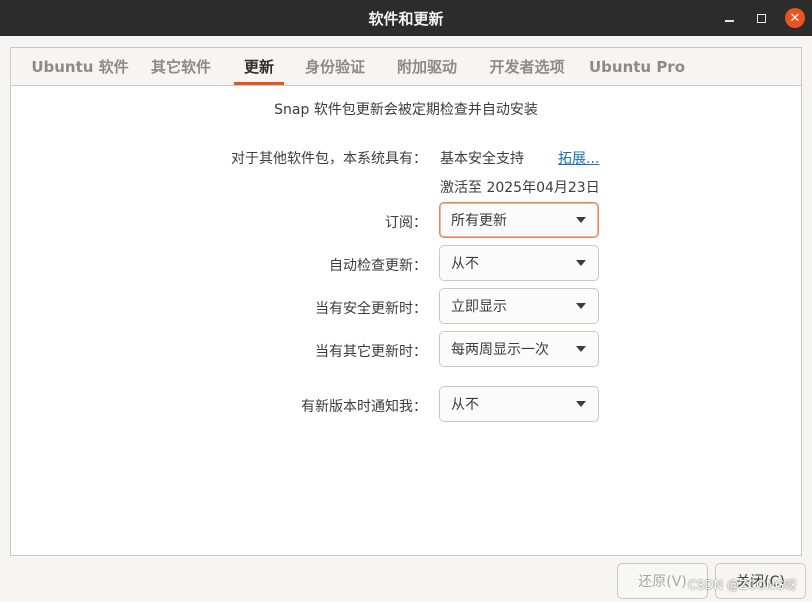 The image size is (812, 602). What do you see at coordinates (427, 66) in the screenshot?
I see `tab-additional-drivers: 附加驱动` at bounding box center [427, 66].